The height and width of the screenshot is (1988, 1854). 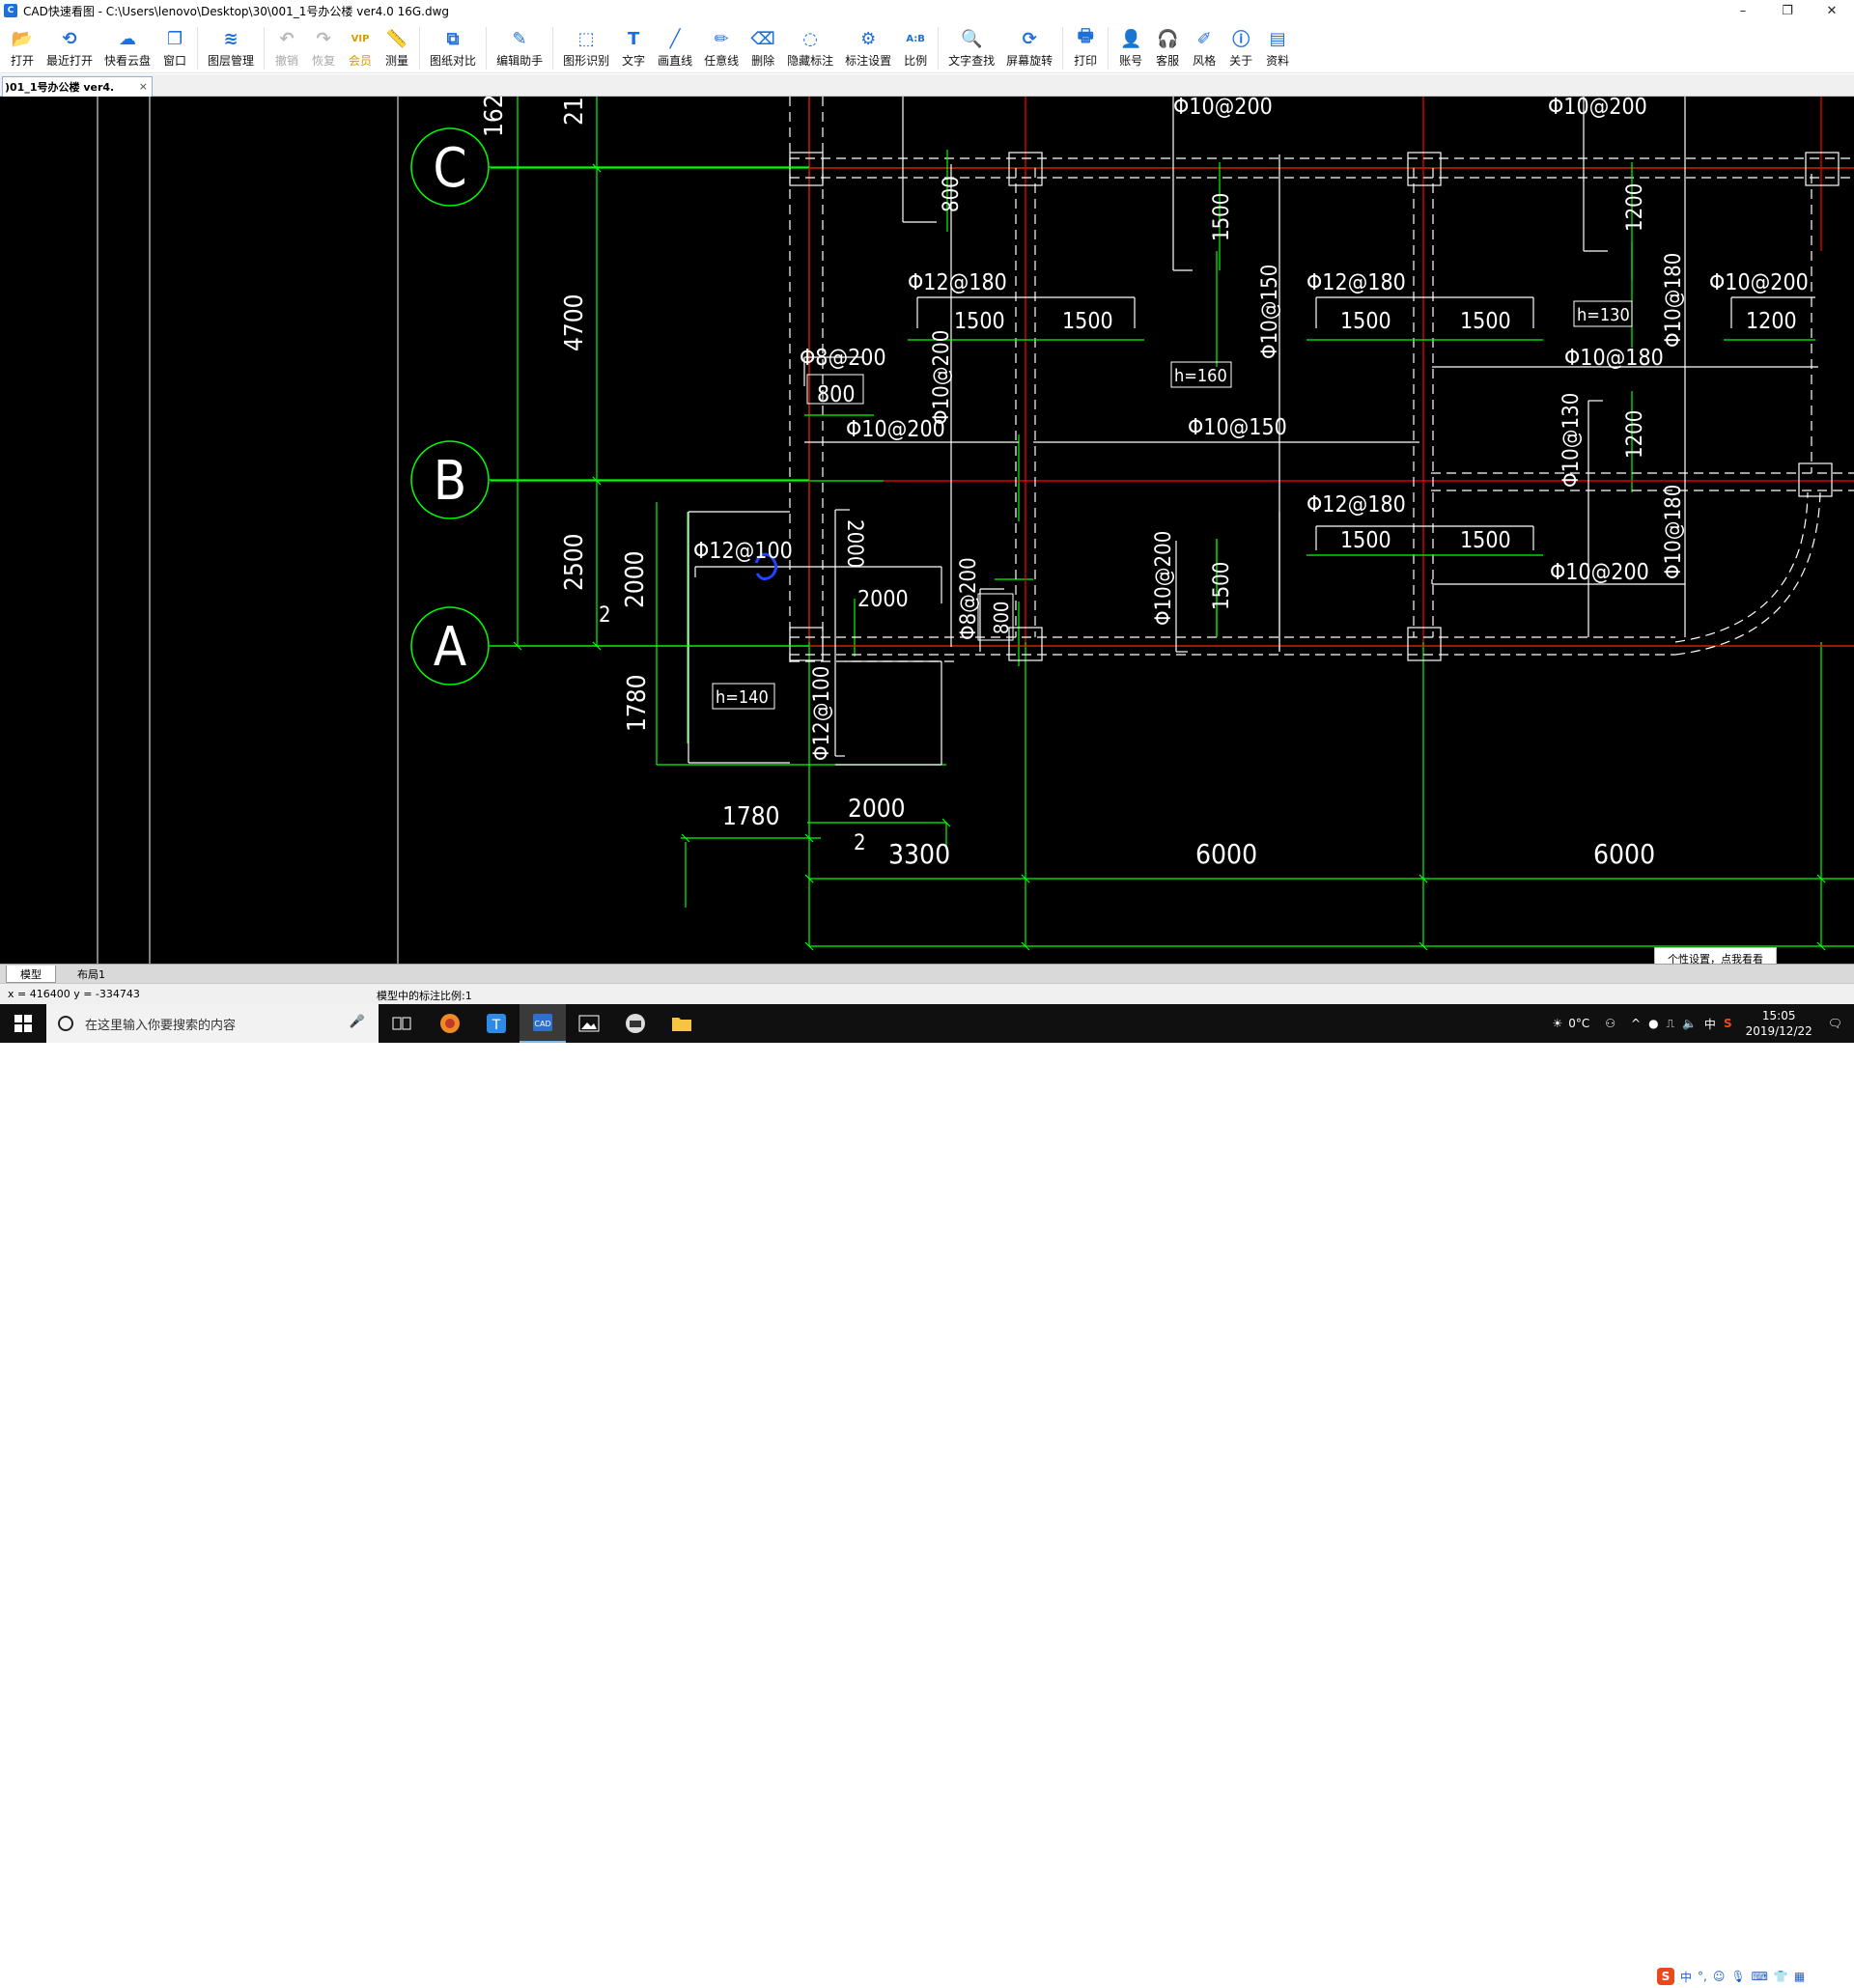 I want to click on info-icon: ⓘ, so click(x=1241, y=40).